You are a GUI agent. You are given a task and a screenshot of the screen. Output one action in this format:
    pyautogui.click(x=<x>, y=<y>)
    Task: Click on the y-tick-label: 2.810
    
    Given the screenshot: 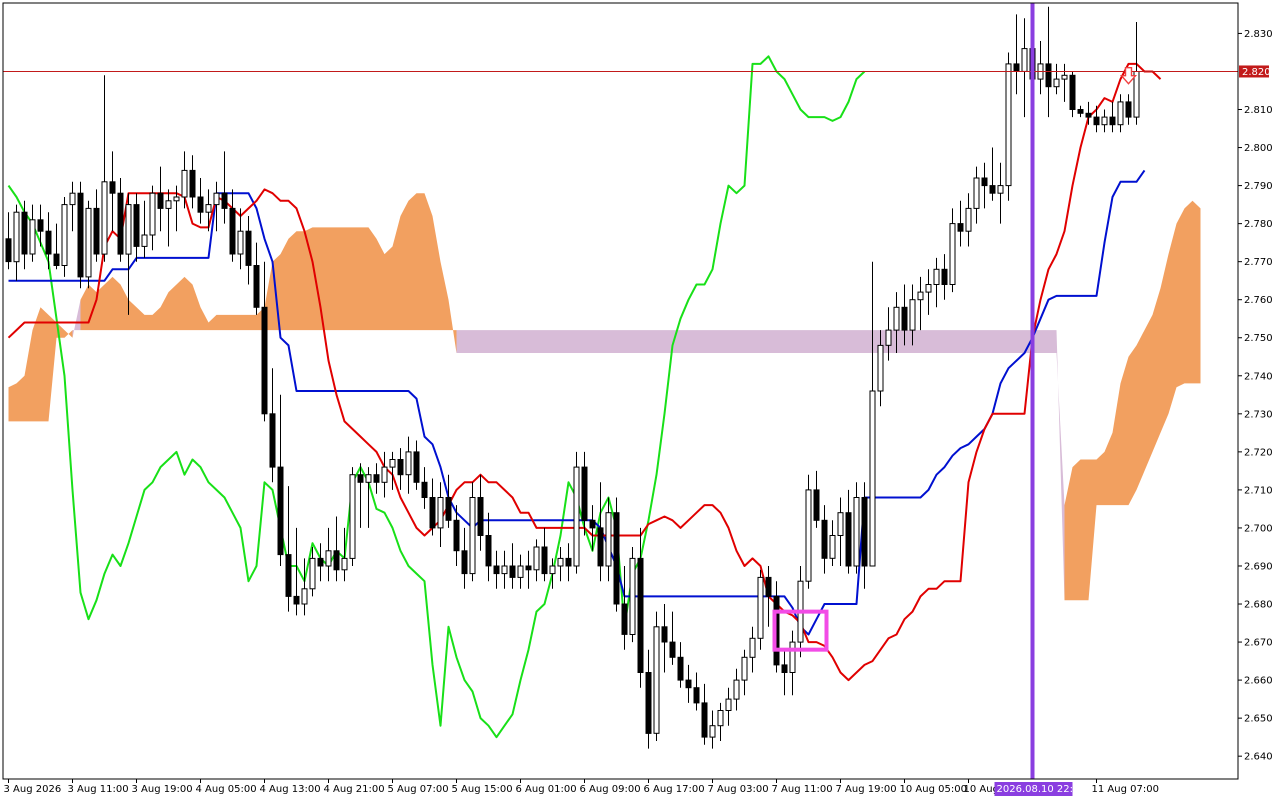 What is the action you would take?
    pyautogui.click(x=1258, y=110)
    